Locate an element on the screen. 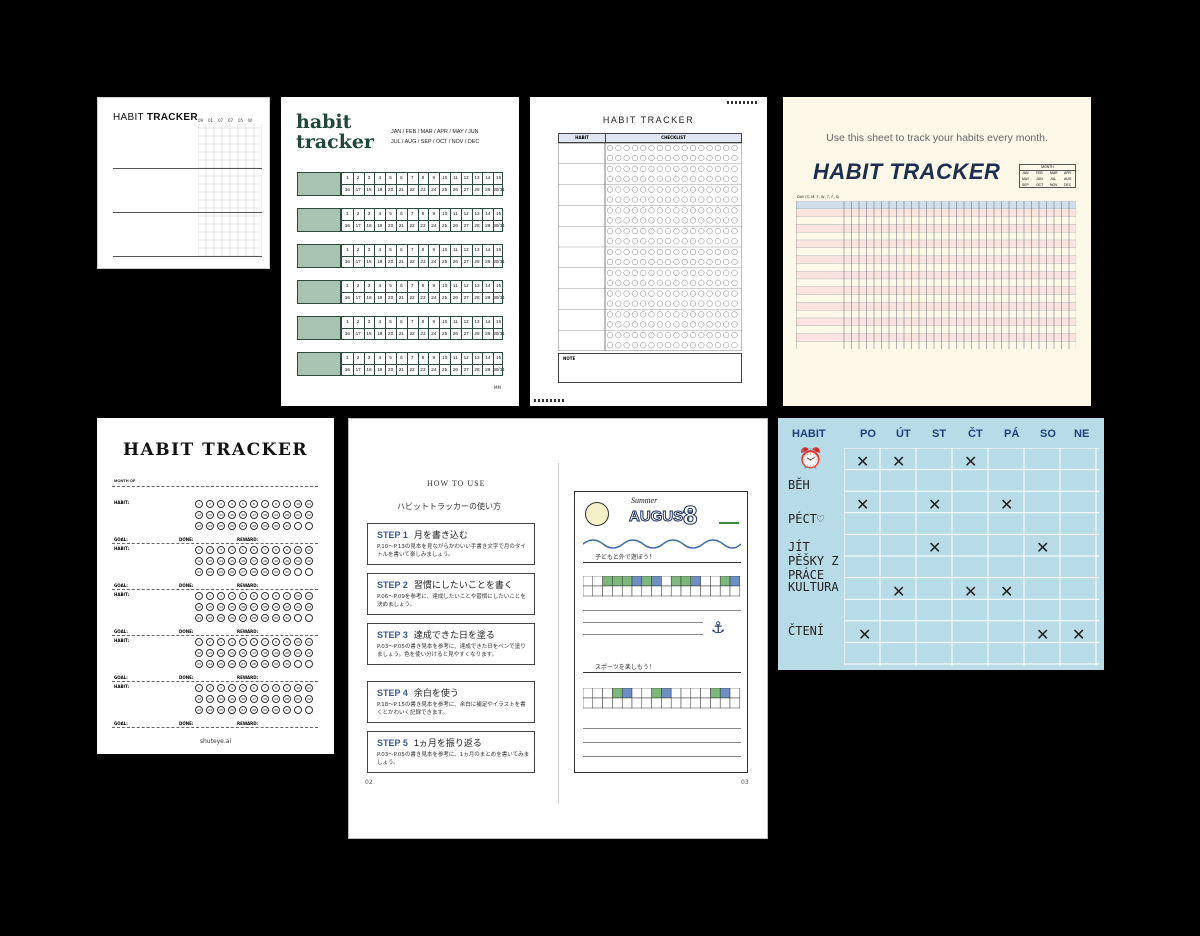 The height and width of the screenshot is (936, 1200). day-number: 25 is located at coordinates (444, 369).